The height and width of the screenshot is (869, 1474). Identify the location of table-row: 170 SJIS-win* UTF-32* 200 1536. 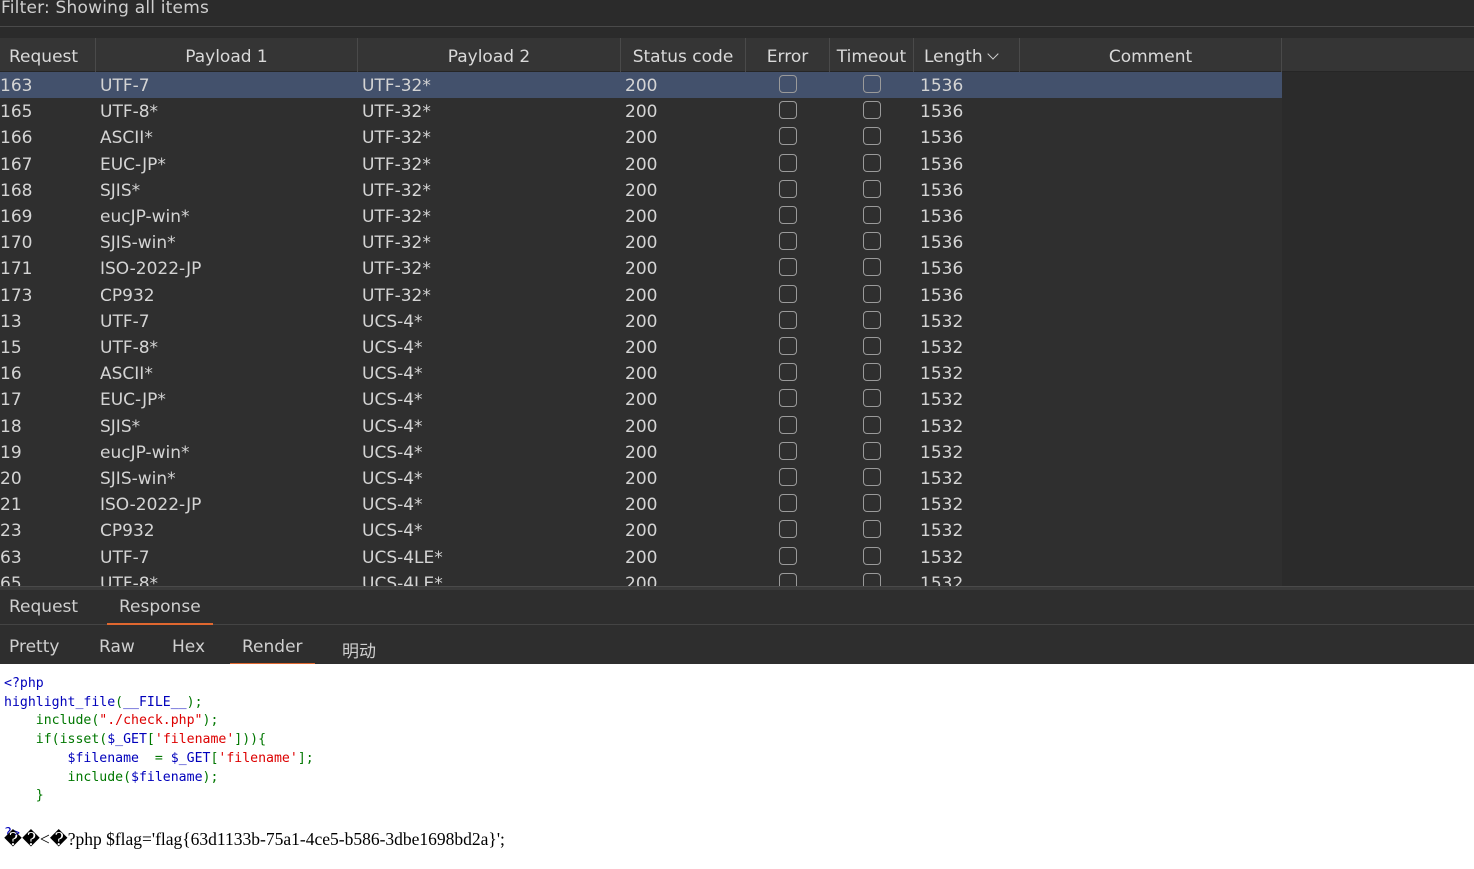
(641, 242).